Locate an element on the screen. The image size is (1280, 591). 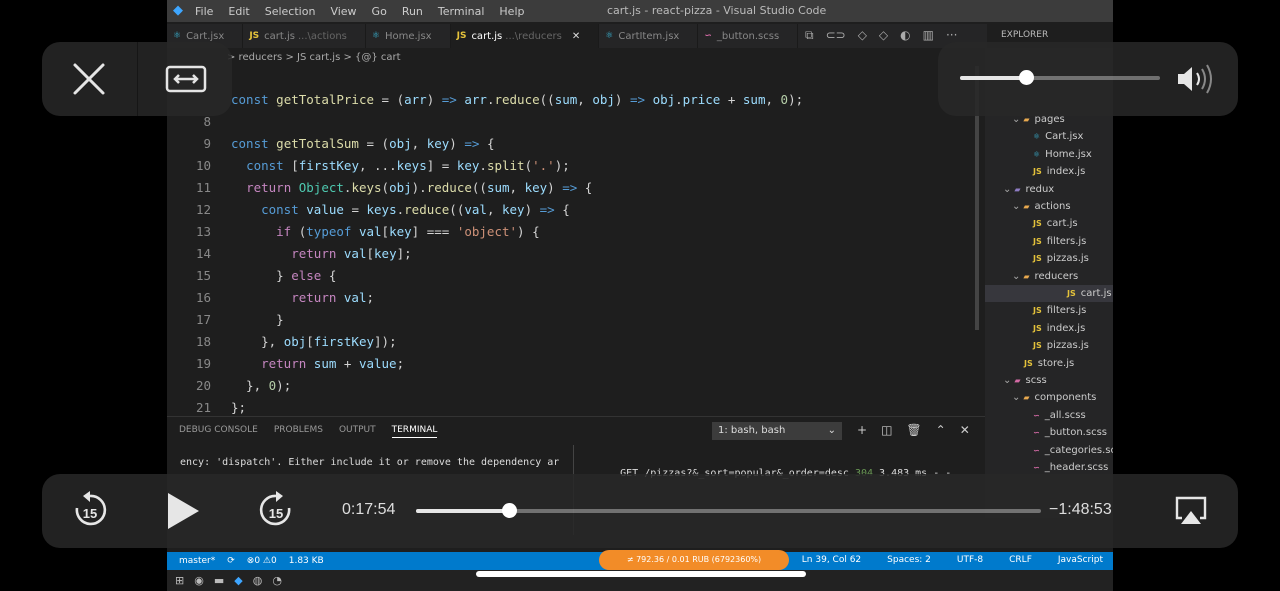
menu-item-go: Go is located at coordinates (379, 11).